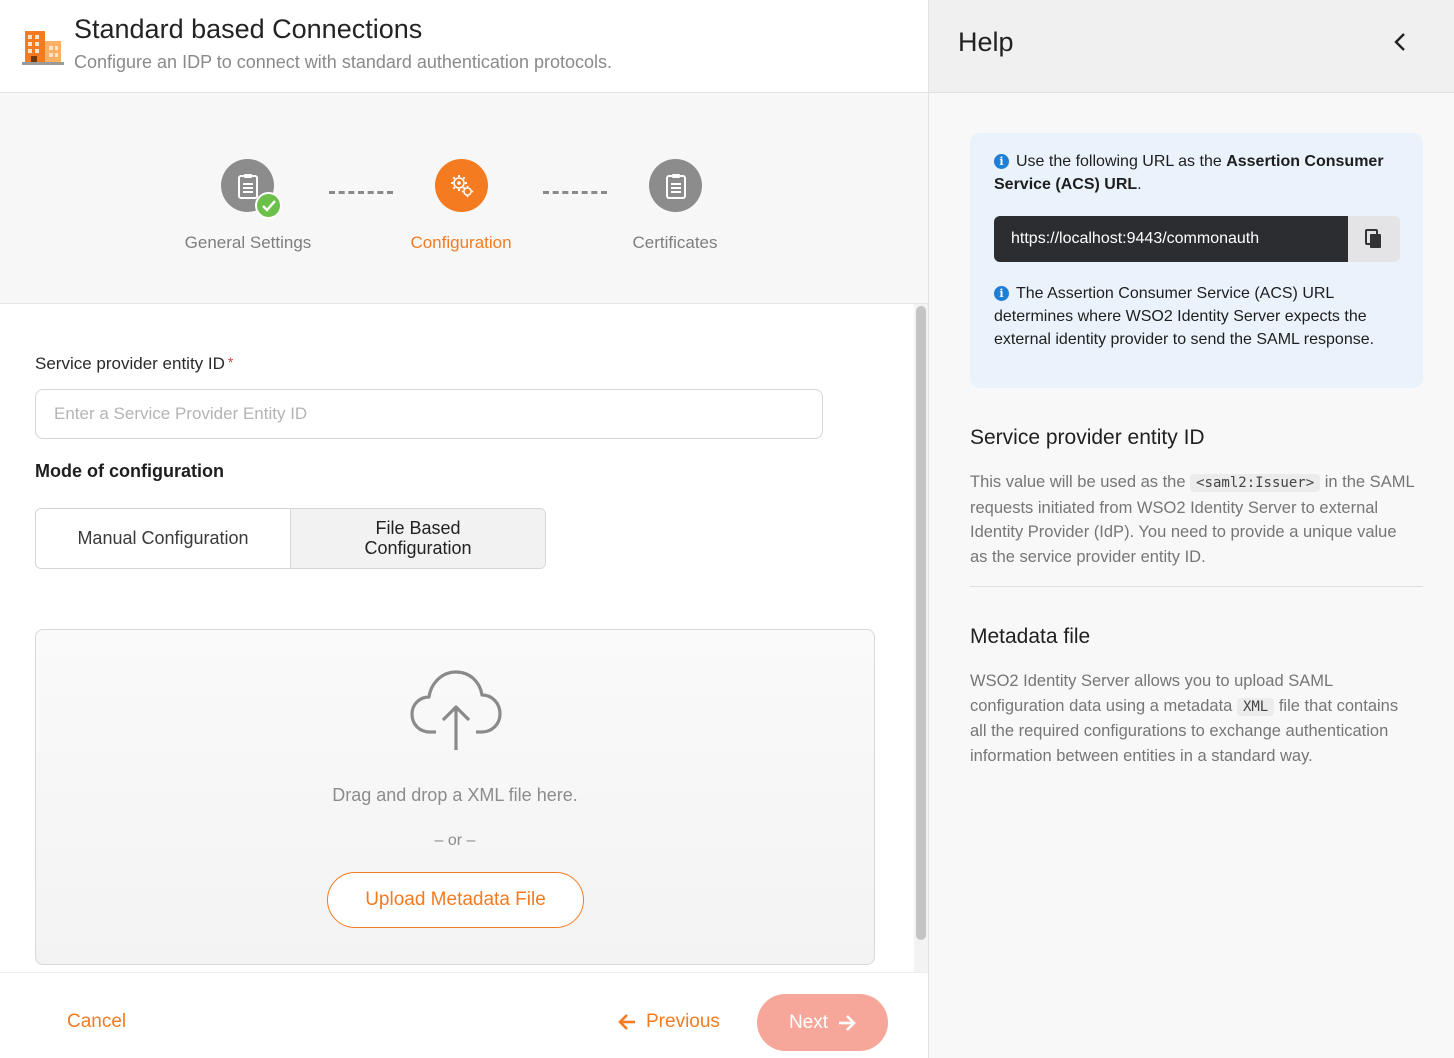  What do you see at coordinates (1139, 184) in the screenshot?
I see `acs-intro-end: .` at bounding box center [1139, 184].